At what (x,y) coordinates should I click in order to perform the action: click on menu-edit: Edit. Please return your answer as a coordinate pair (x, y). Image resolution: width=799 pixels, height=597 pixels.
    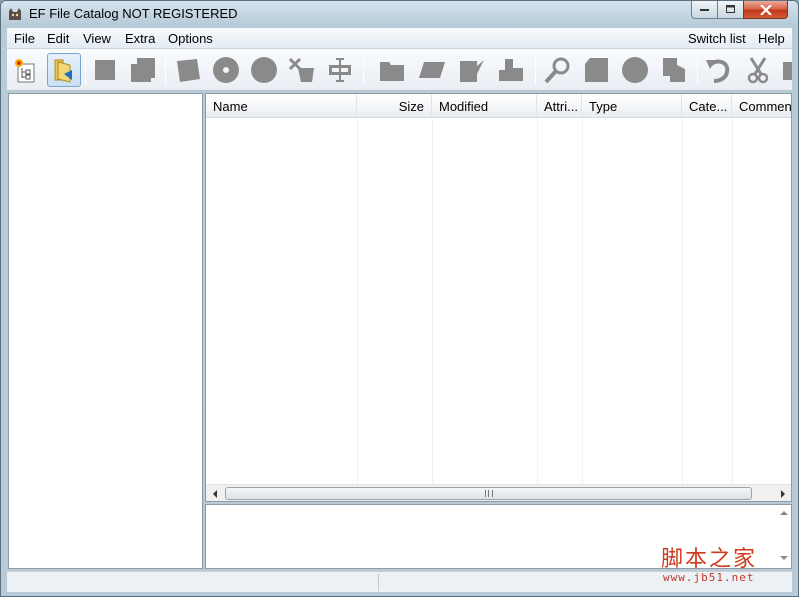
    Looking at the image, I should click on (58, 38).